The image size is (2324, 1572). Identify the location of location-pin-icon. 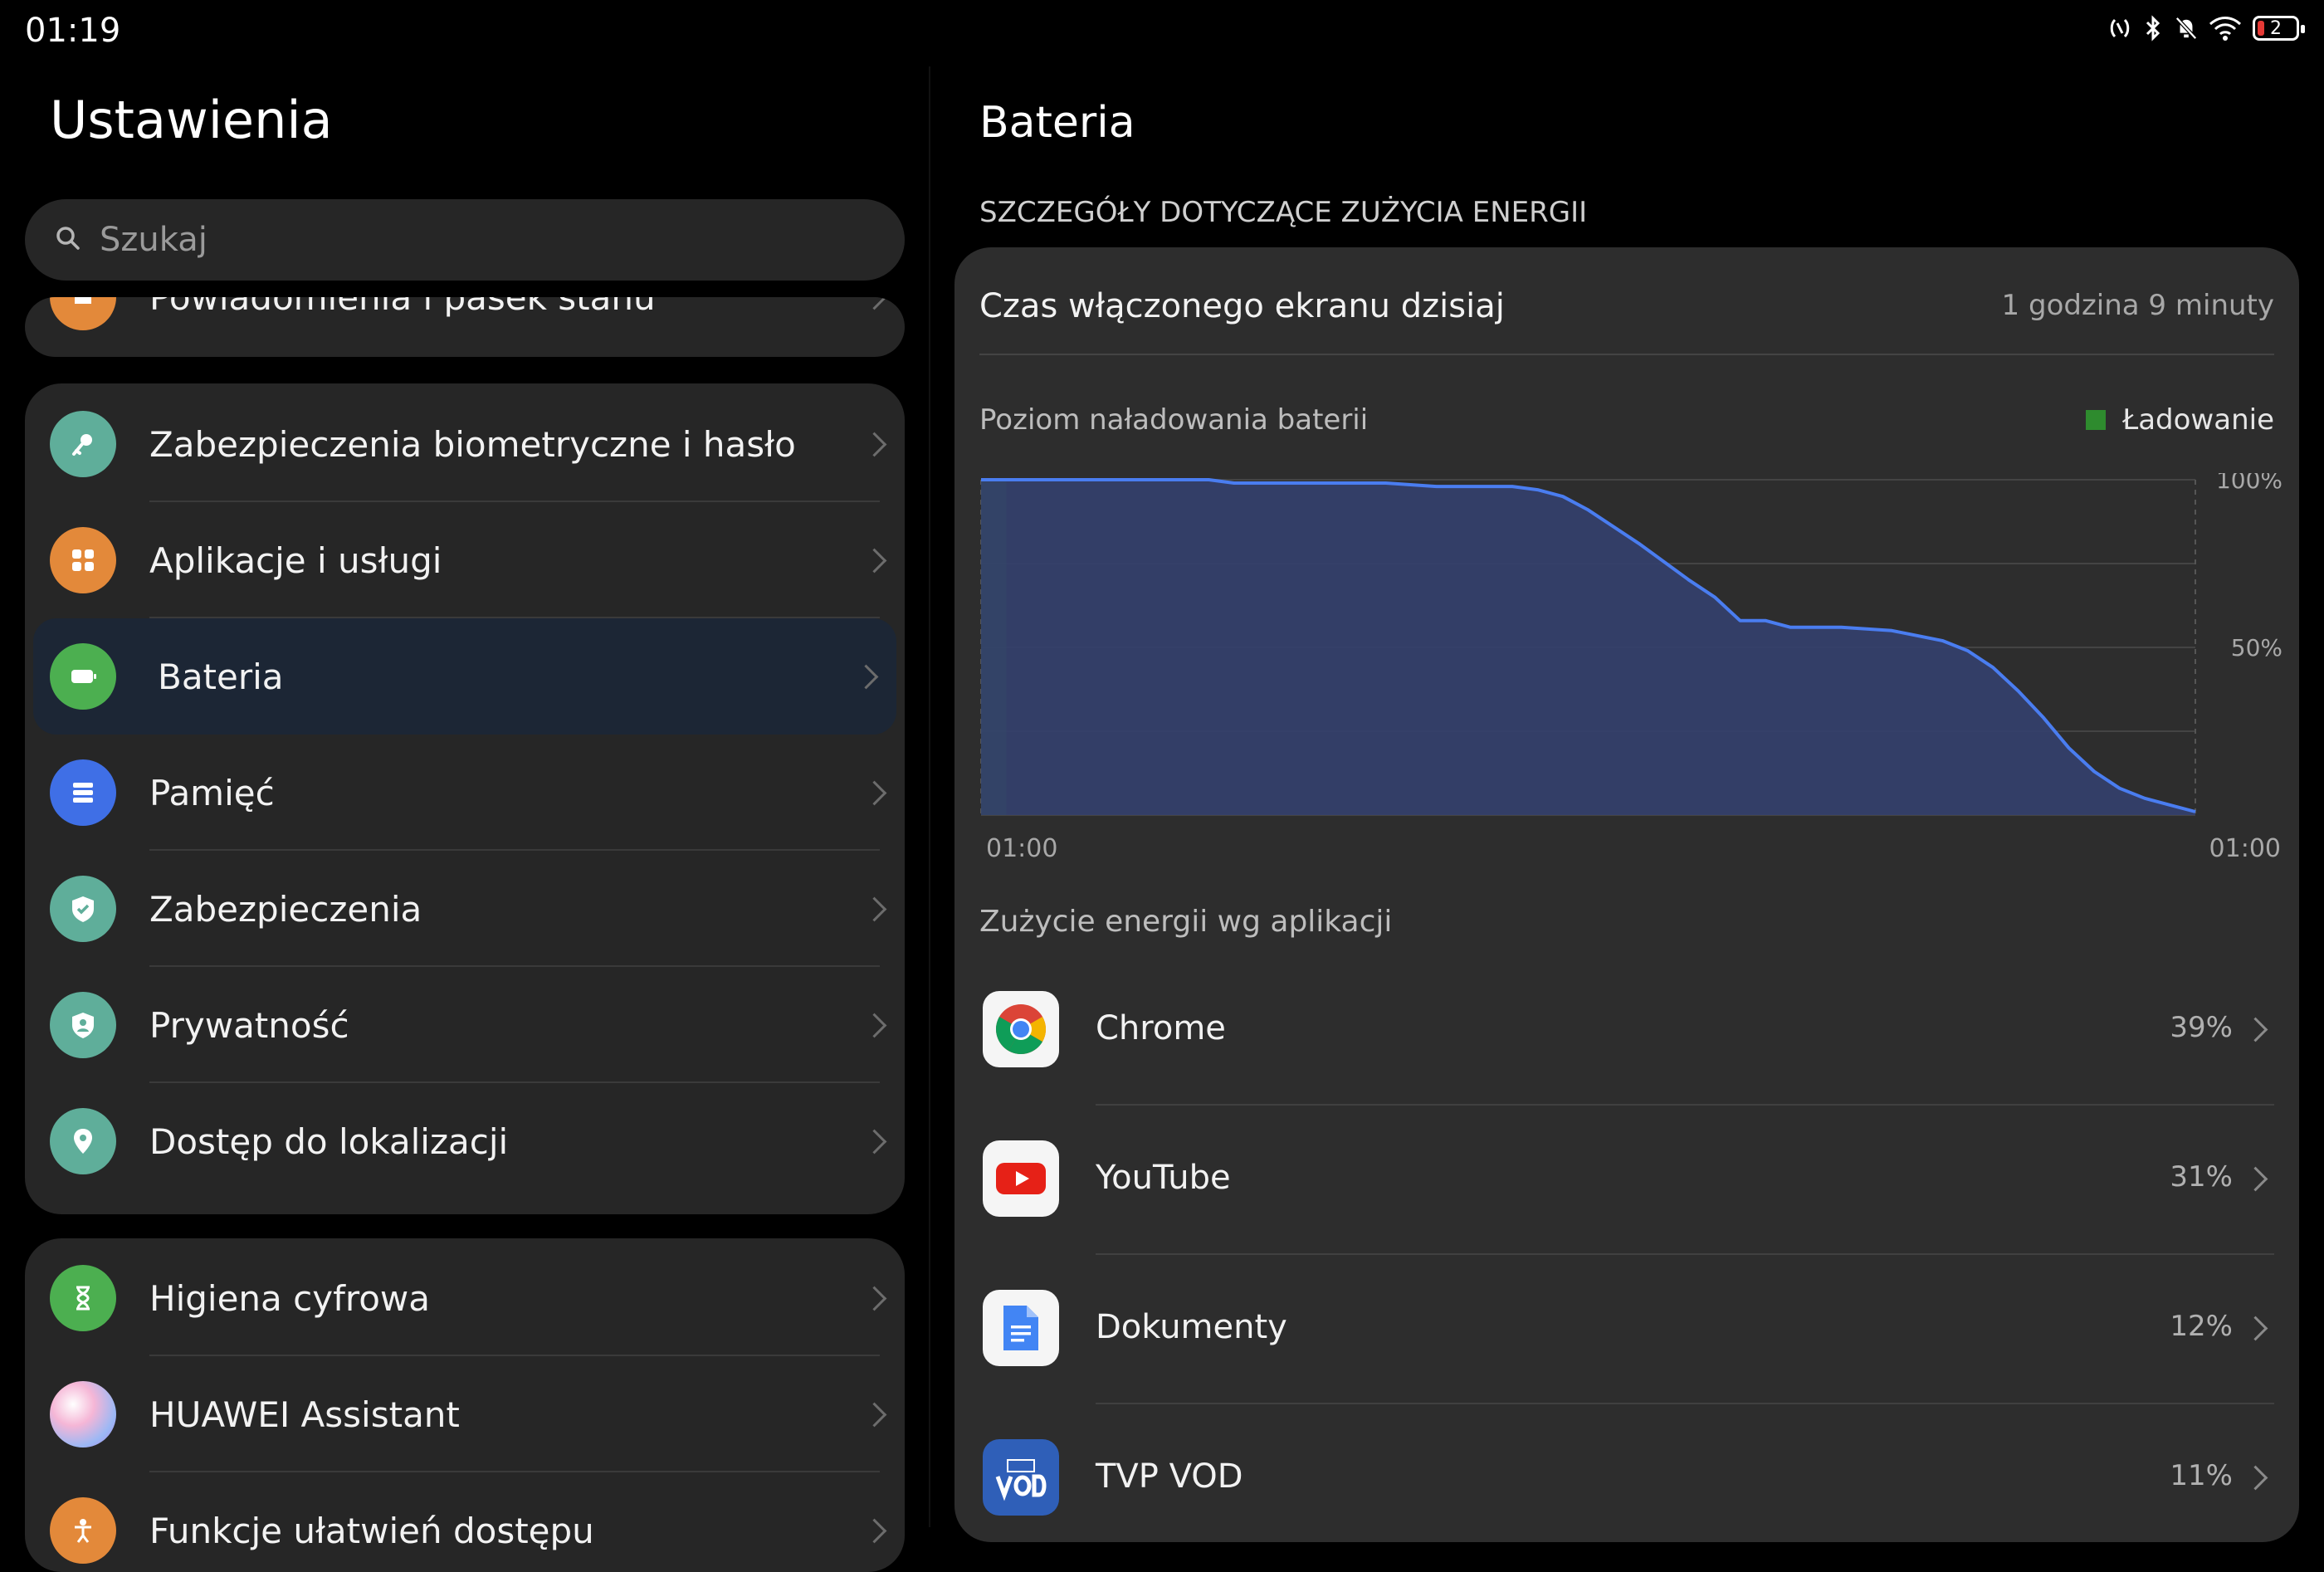
(83, 1141).